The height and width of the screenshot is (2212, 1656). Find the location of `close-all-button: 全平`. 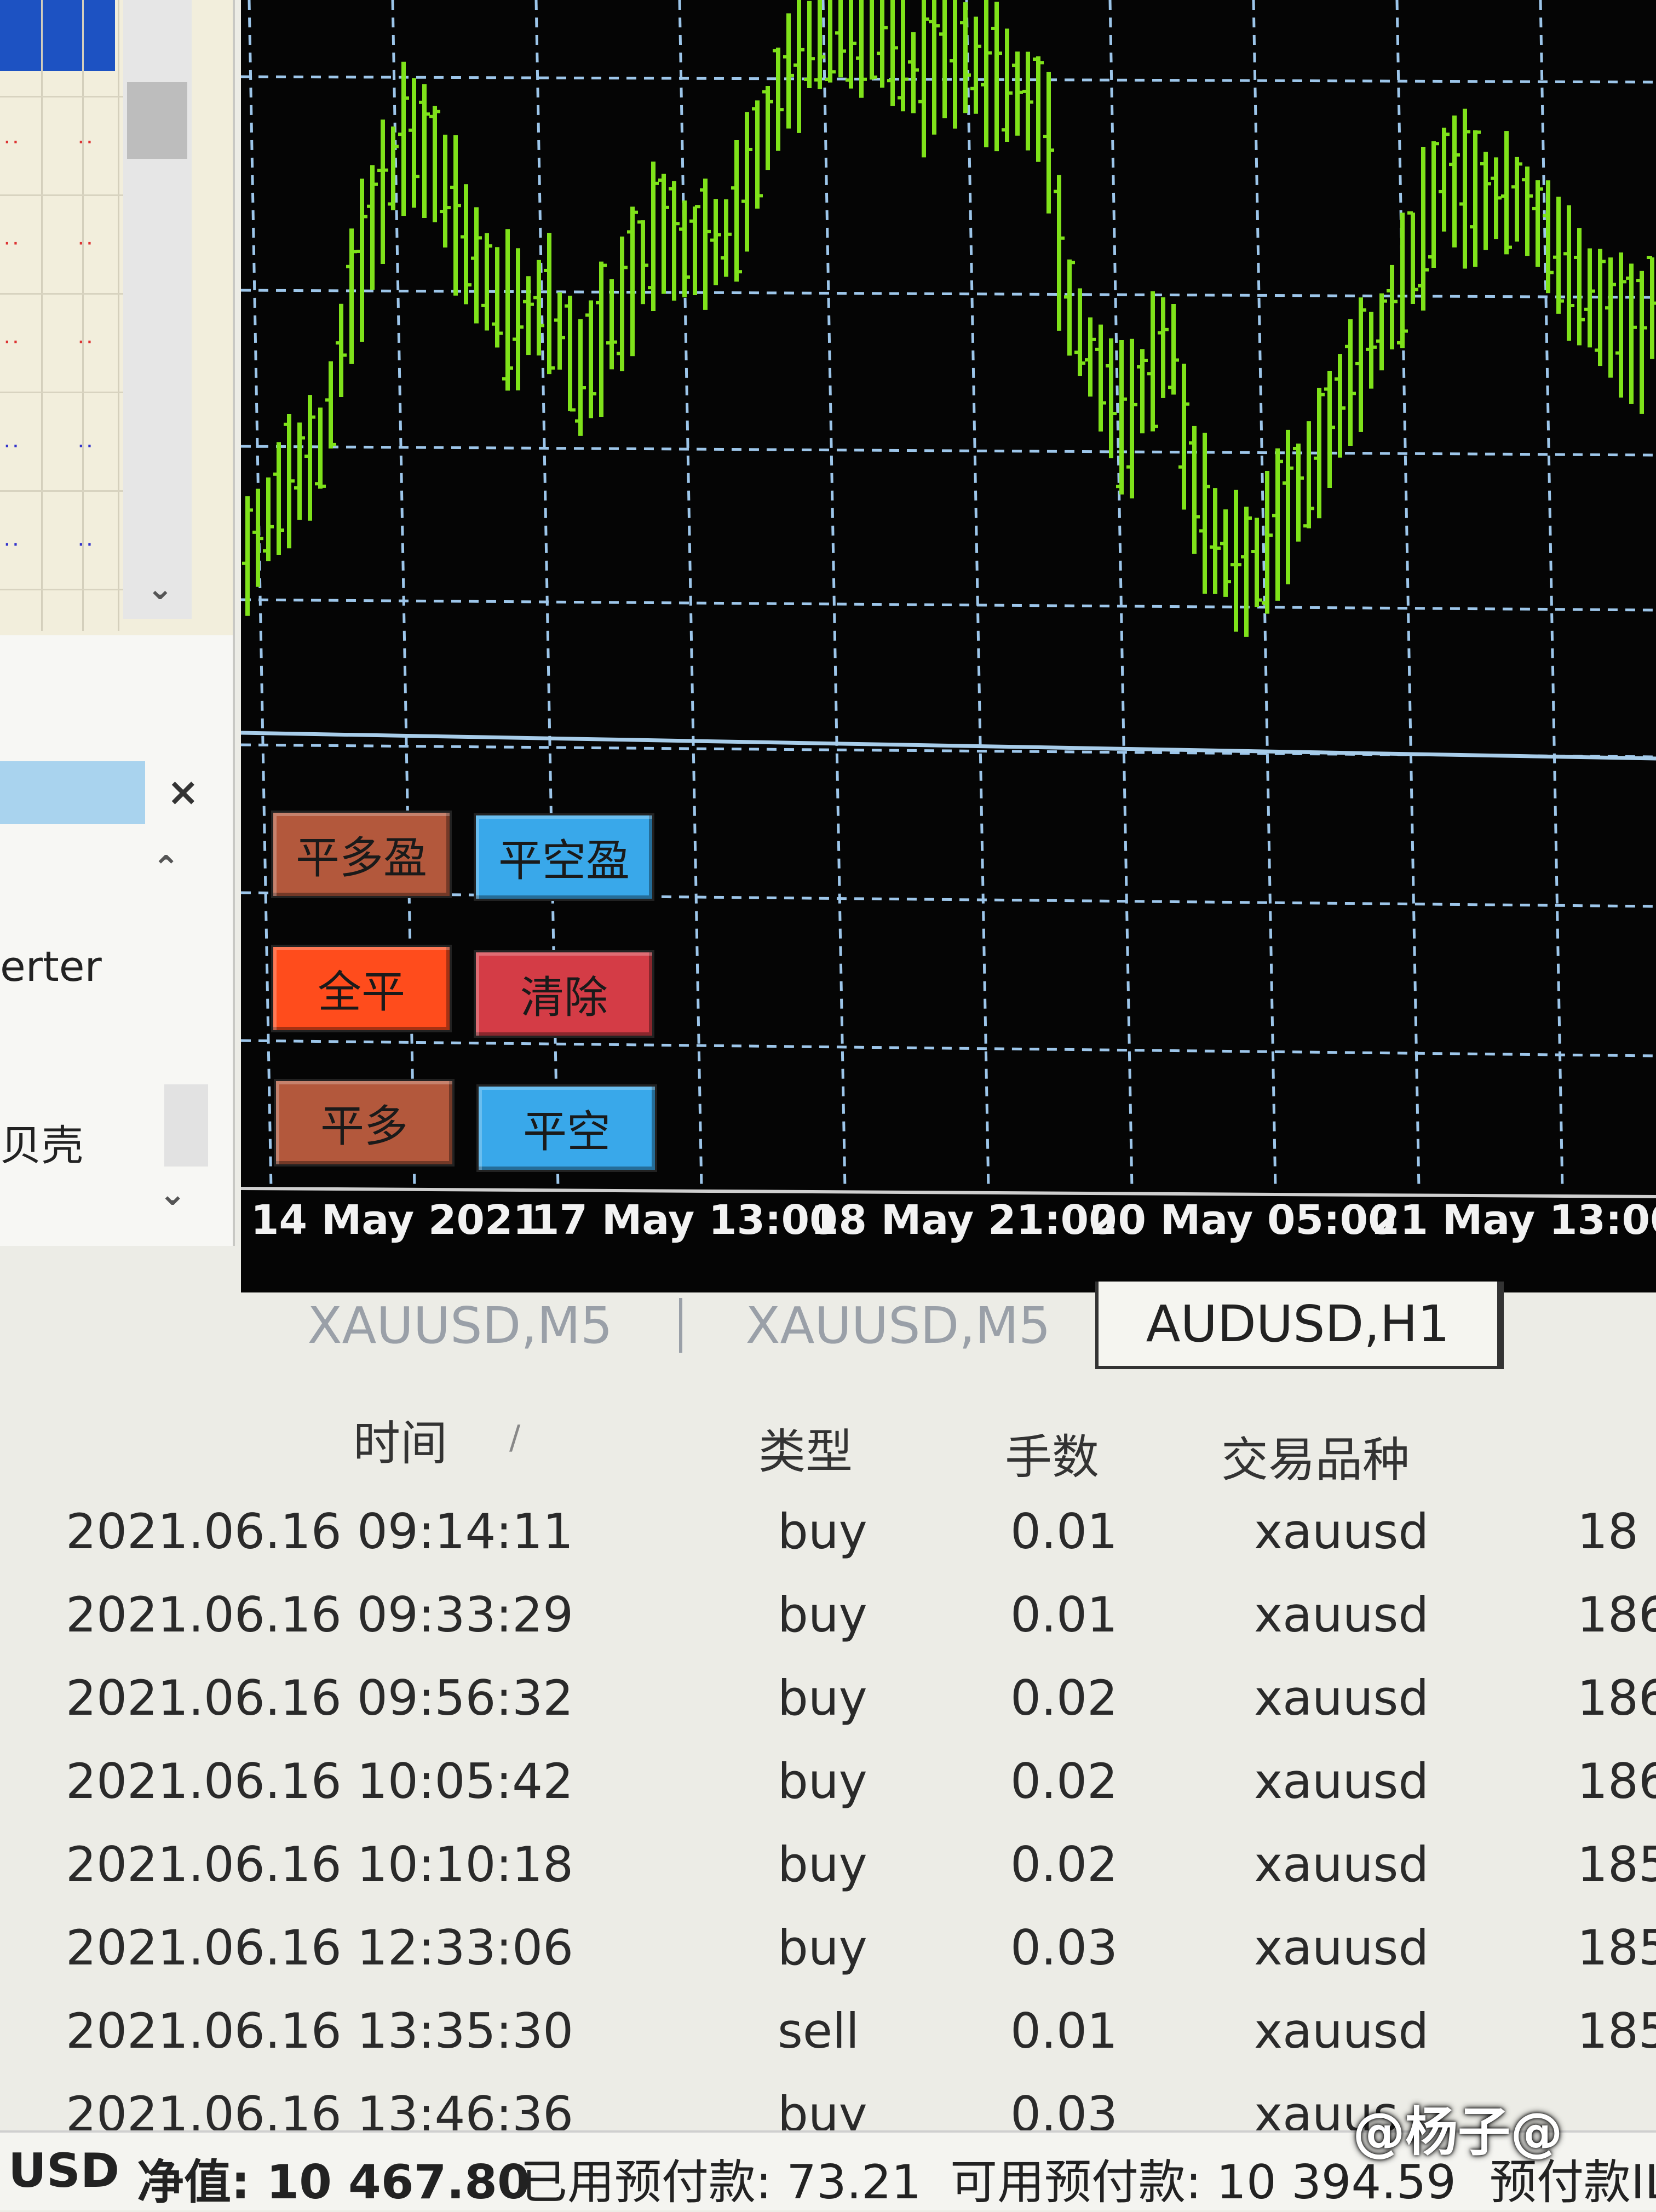

close-all-button: 全平 is located at coordinates (361, 988).